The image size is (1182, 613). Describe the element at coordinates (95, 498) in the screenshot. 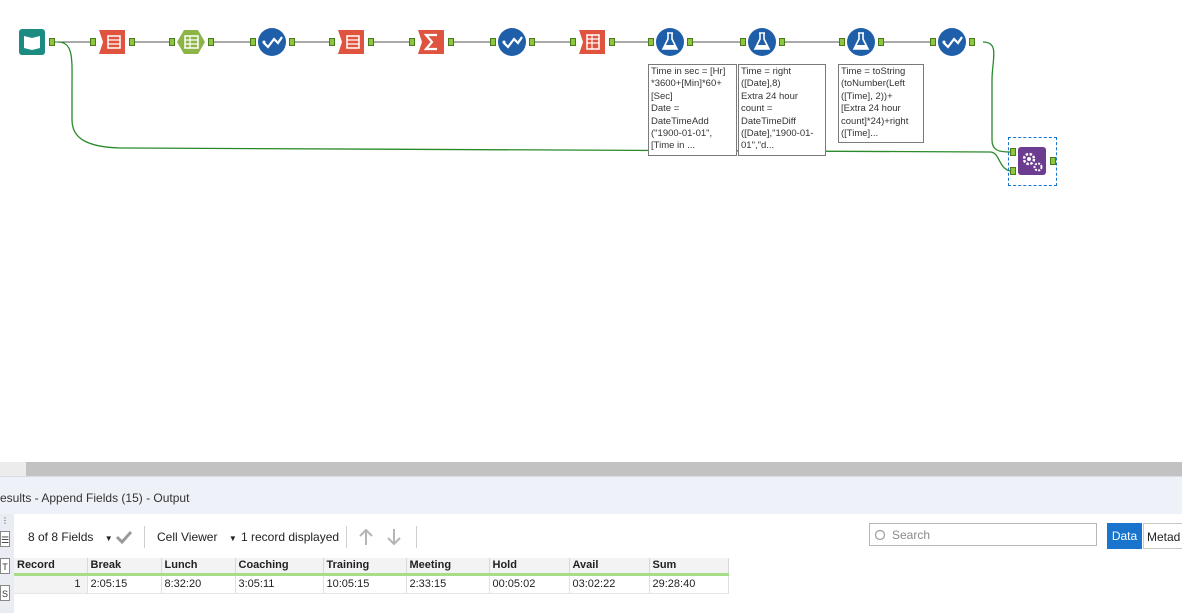

I see `results-title: esults - Append Fields (15) - Output` at that location.